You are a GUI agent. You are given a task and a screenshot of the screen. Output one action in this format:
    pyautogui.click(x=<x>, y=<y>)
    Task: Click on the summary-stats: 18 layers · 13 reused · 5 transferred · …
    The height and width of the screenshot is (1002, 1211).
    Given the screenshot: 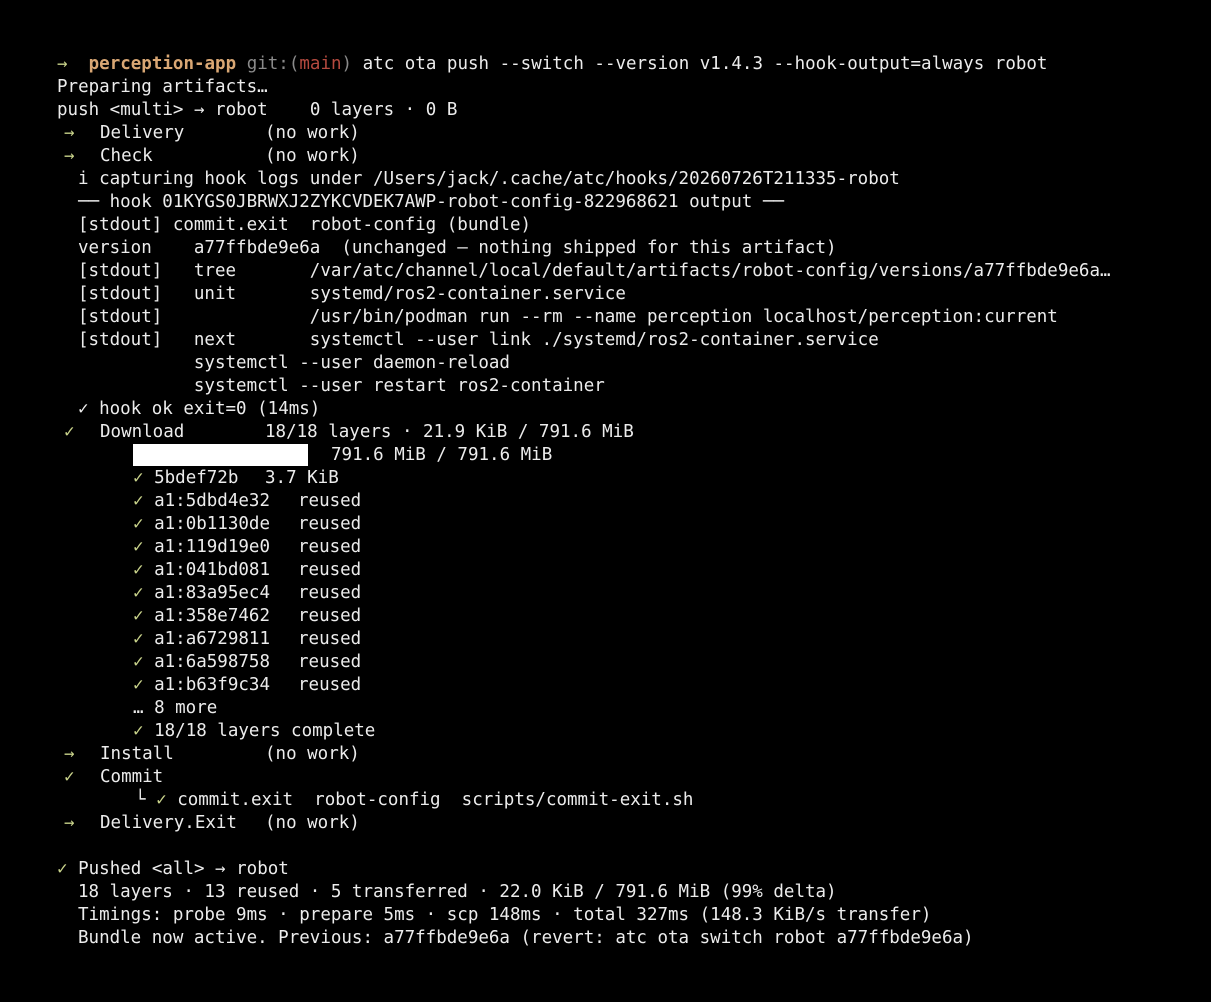 What is the action you would take?
    pyautogui.click(x=457, y=892)
    